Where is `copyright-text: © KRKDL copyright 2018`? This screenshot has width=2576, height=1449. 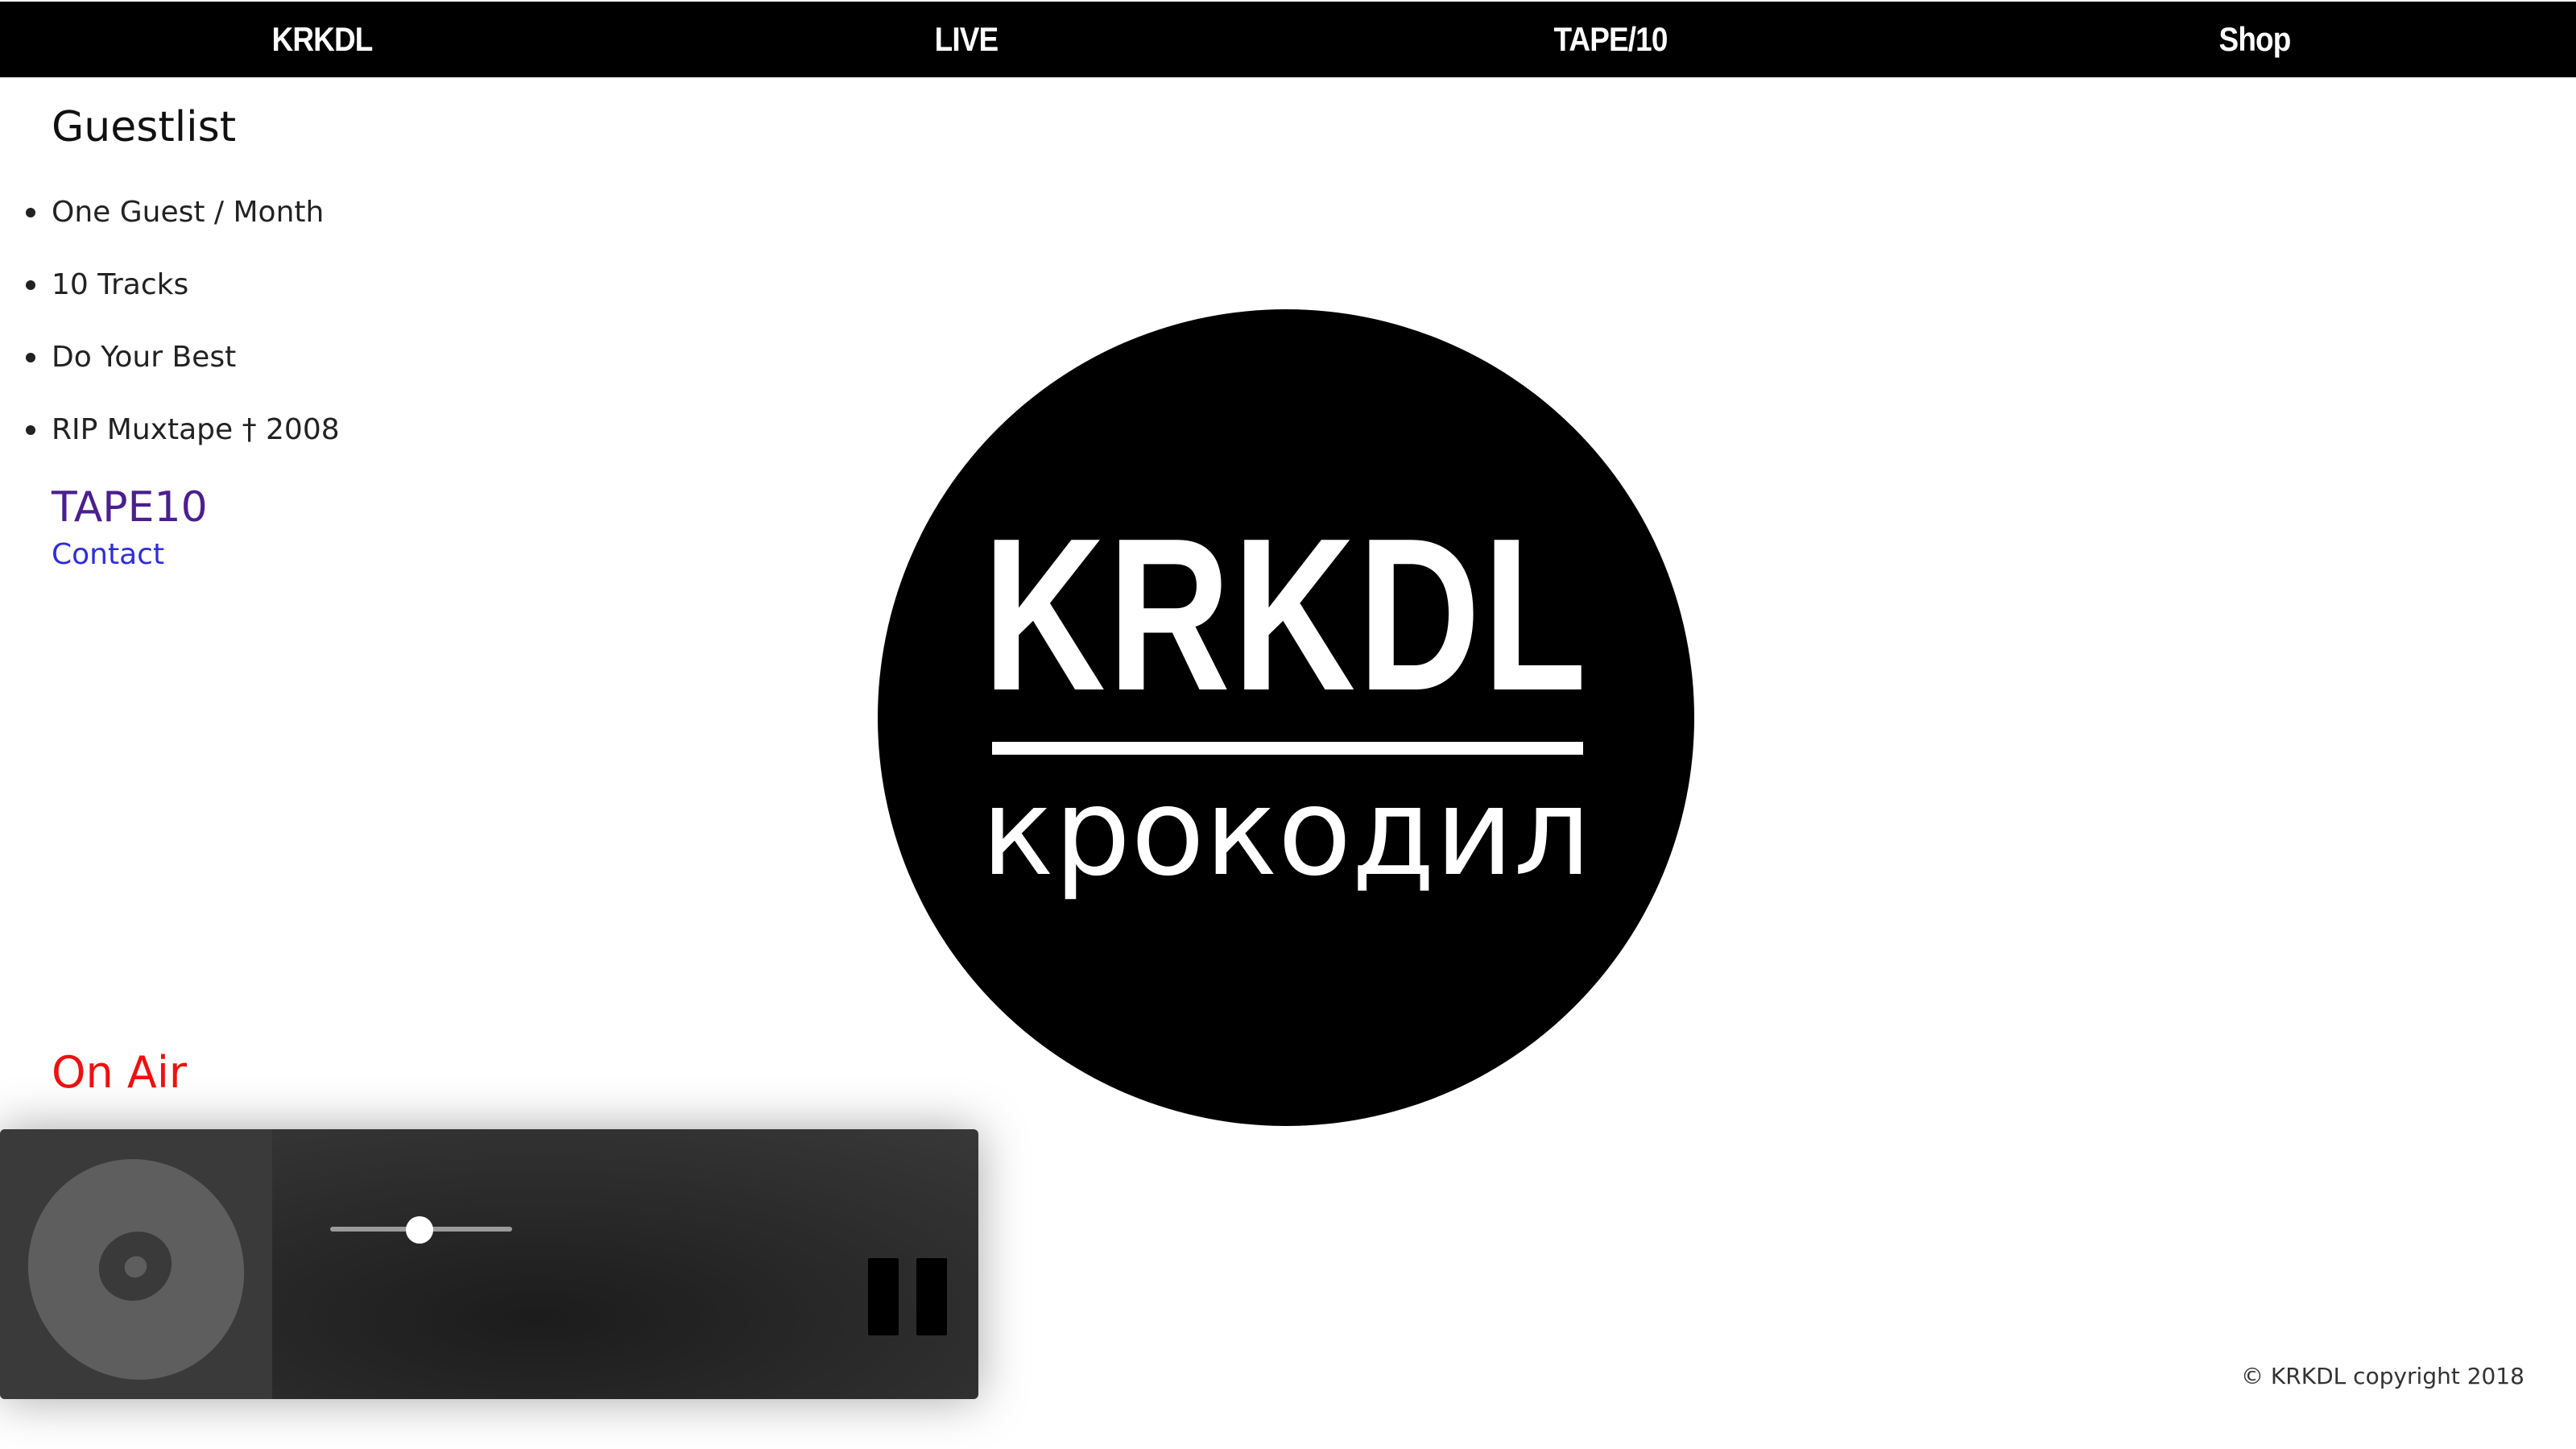 copyright-text: © KRKDL copyright 2018 is located at coordinates (2382, 1376).